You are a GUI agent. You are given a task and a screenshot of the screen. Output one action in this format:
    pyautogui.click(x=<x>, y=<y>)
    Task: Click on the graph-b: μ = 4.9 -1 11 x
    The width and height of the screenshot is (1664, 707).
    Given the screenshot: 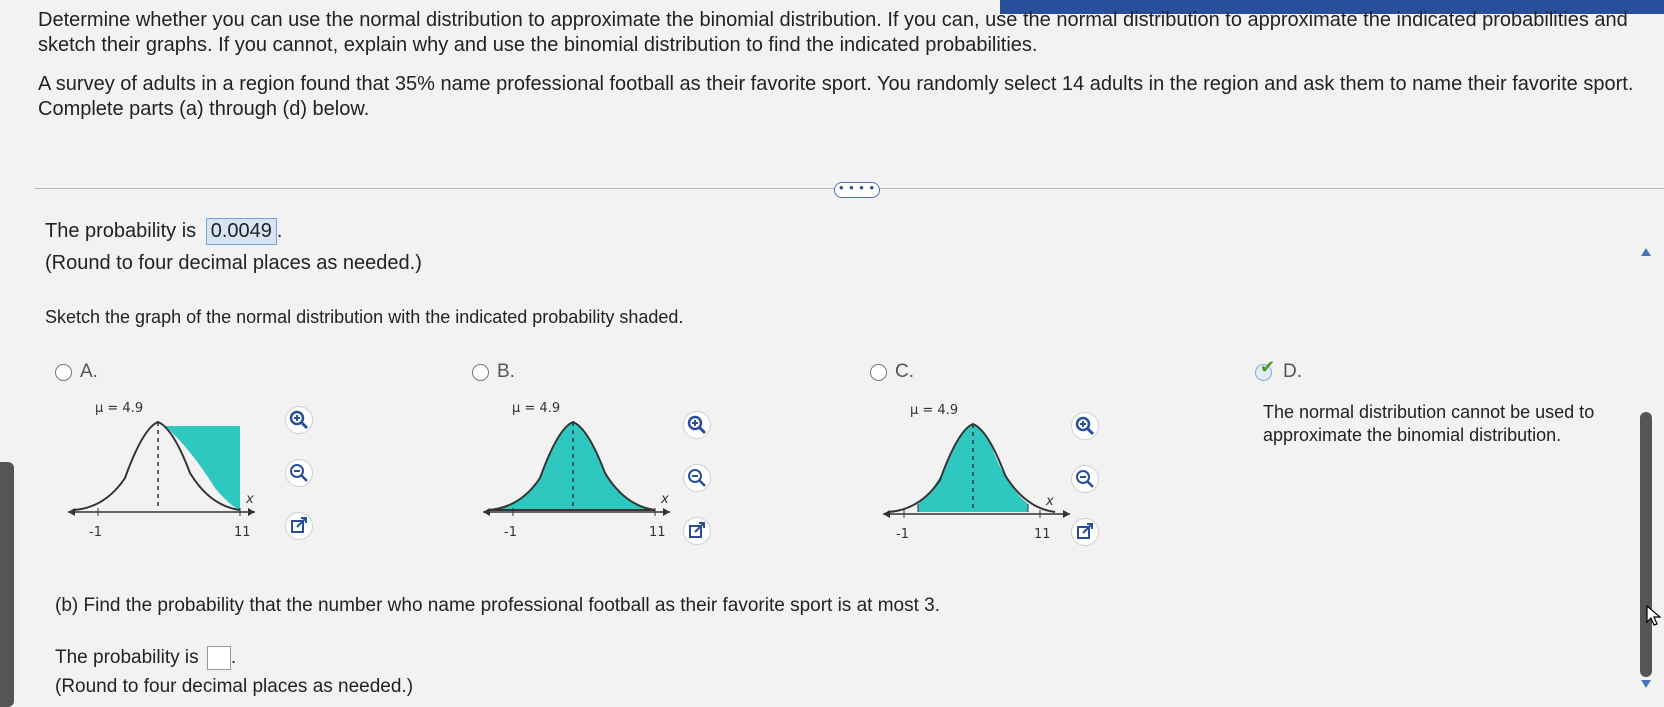 What is the action you would take?
    pyautogui.click(x=576, y=470)
    